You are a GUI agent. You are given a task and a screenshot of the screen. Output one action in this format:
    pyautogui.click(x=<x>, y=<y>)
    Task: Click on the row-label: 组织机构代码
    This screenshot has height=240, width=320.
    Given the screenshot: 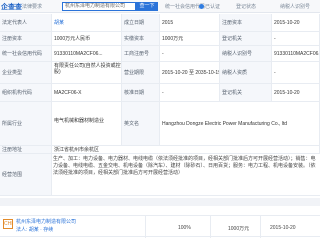 What is the action you would take?
    pyautogui.click(x=26, y=92)
    